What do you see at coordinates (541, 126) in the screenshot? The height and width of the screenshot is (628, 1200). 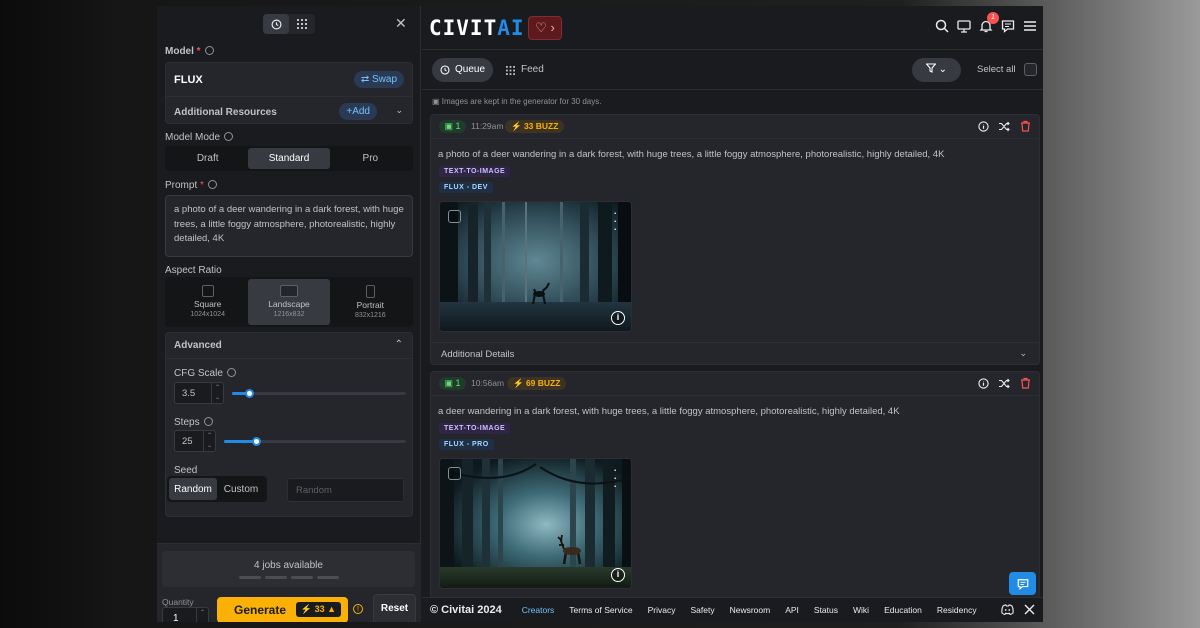 I see `buzz-cost: 33 BUZZ` at bounding box center [541, 126].